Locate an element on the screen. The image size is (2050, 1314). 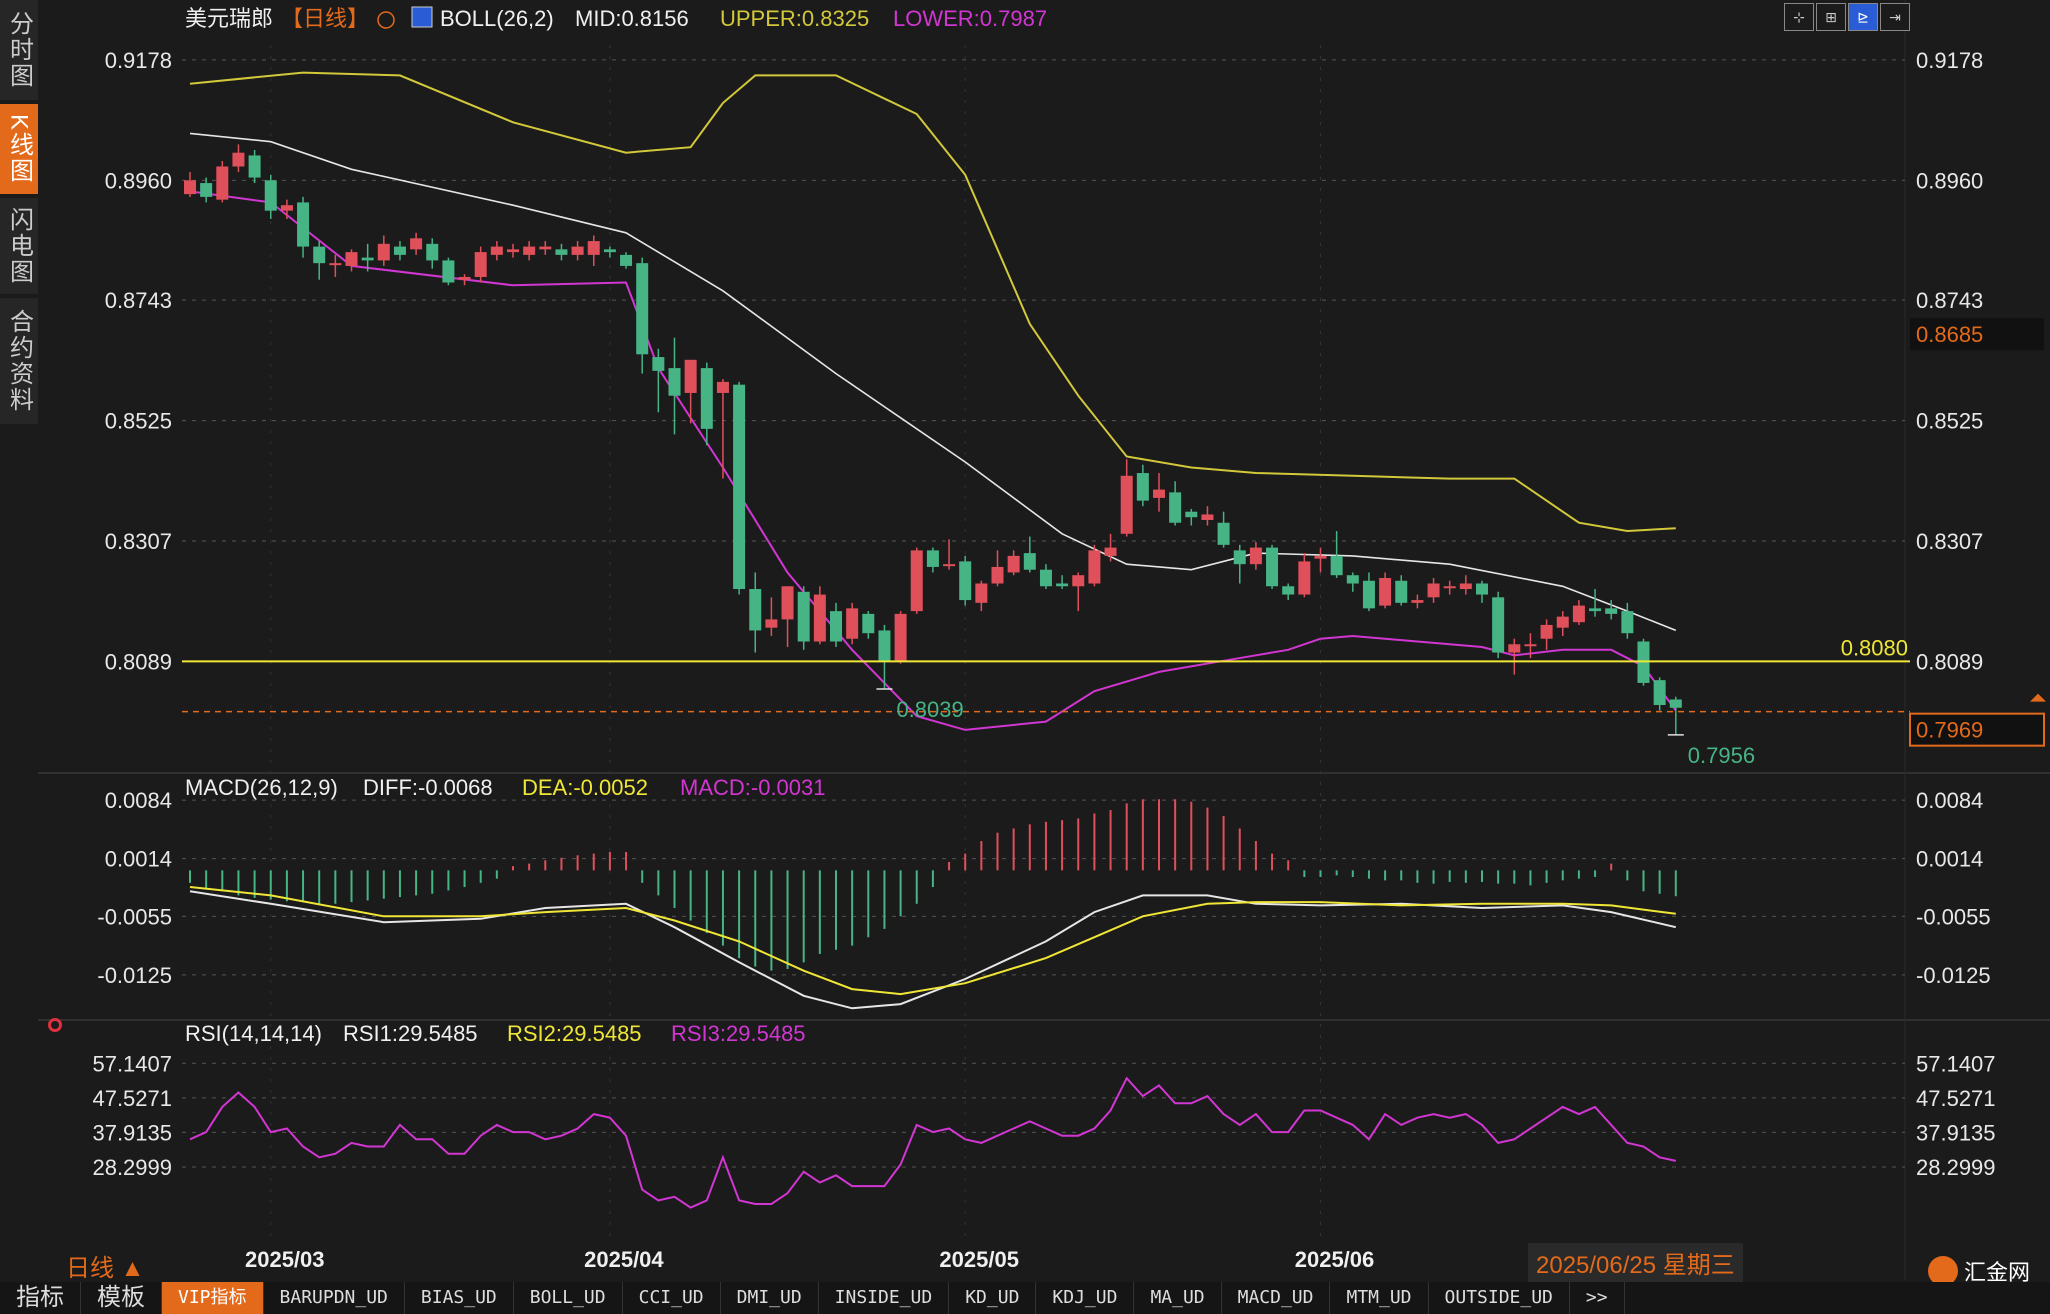
crosshair-icon: ⊹ is located at coordinates (1799, 17).